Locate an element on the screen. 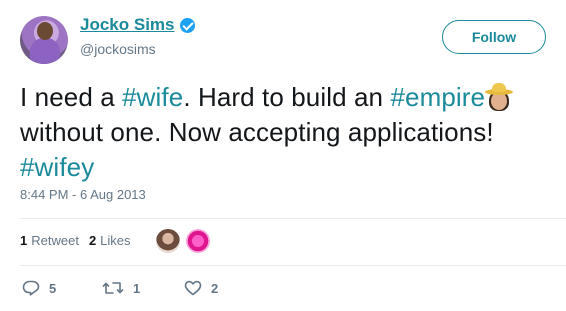 This screenshot has width=566, height=311. like-button: 2 is located at coordinates (201, 288).